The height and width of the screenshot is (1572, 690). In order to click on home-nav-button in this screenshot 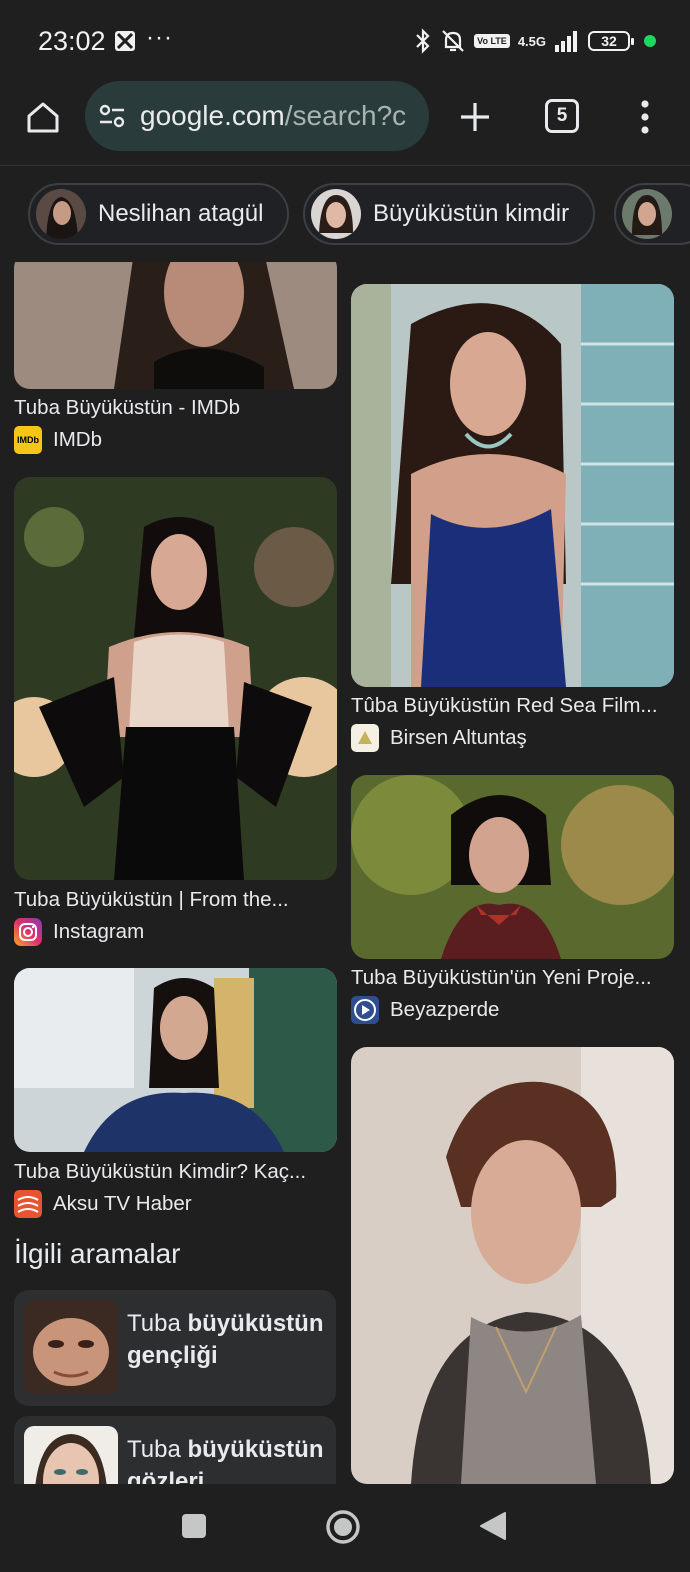, I will do `click(343, 1527)`.